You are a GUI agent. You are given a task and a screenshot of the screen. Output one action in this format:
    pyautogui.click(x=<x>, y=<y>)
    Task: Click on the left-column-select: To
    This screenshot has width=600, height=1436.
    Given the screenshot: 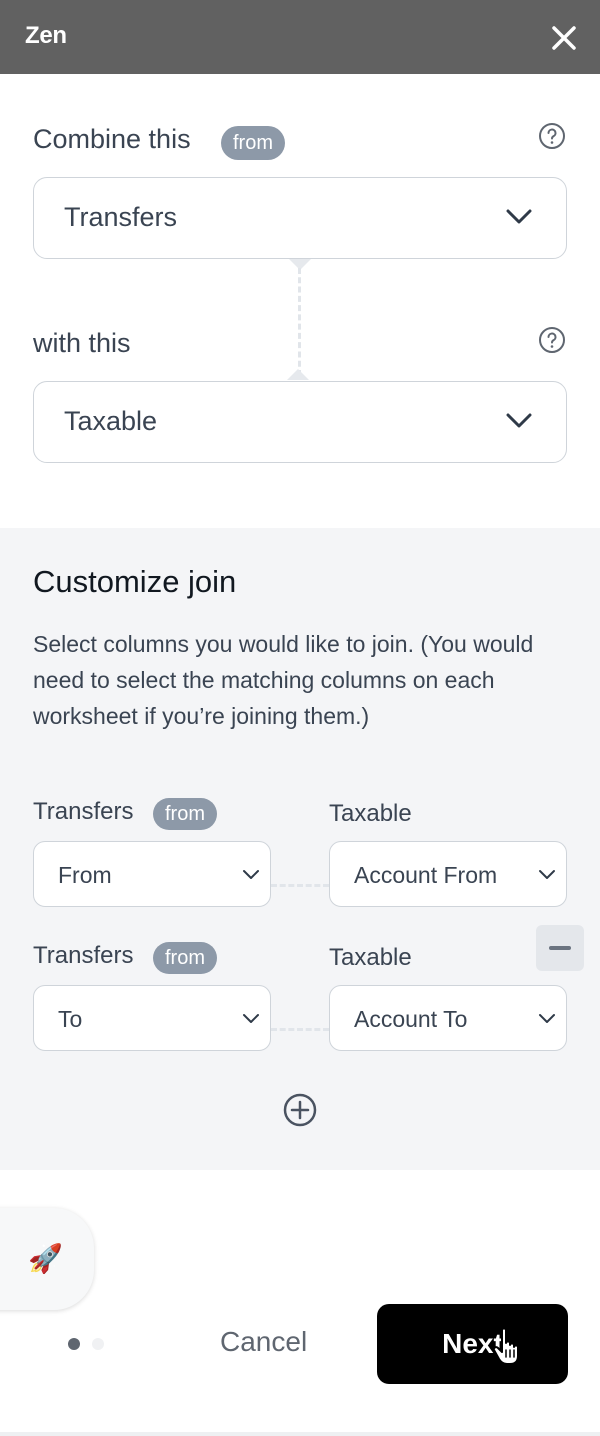 What is the action you would take?
    pyautogui.click(x=152, y=1018)
    